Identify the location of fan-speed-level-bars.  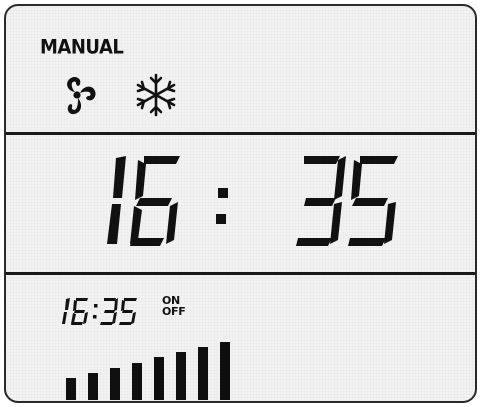
(161, 368).